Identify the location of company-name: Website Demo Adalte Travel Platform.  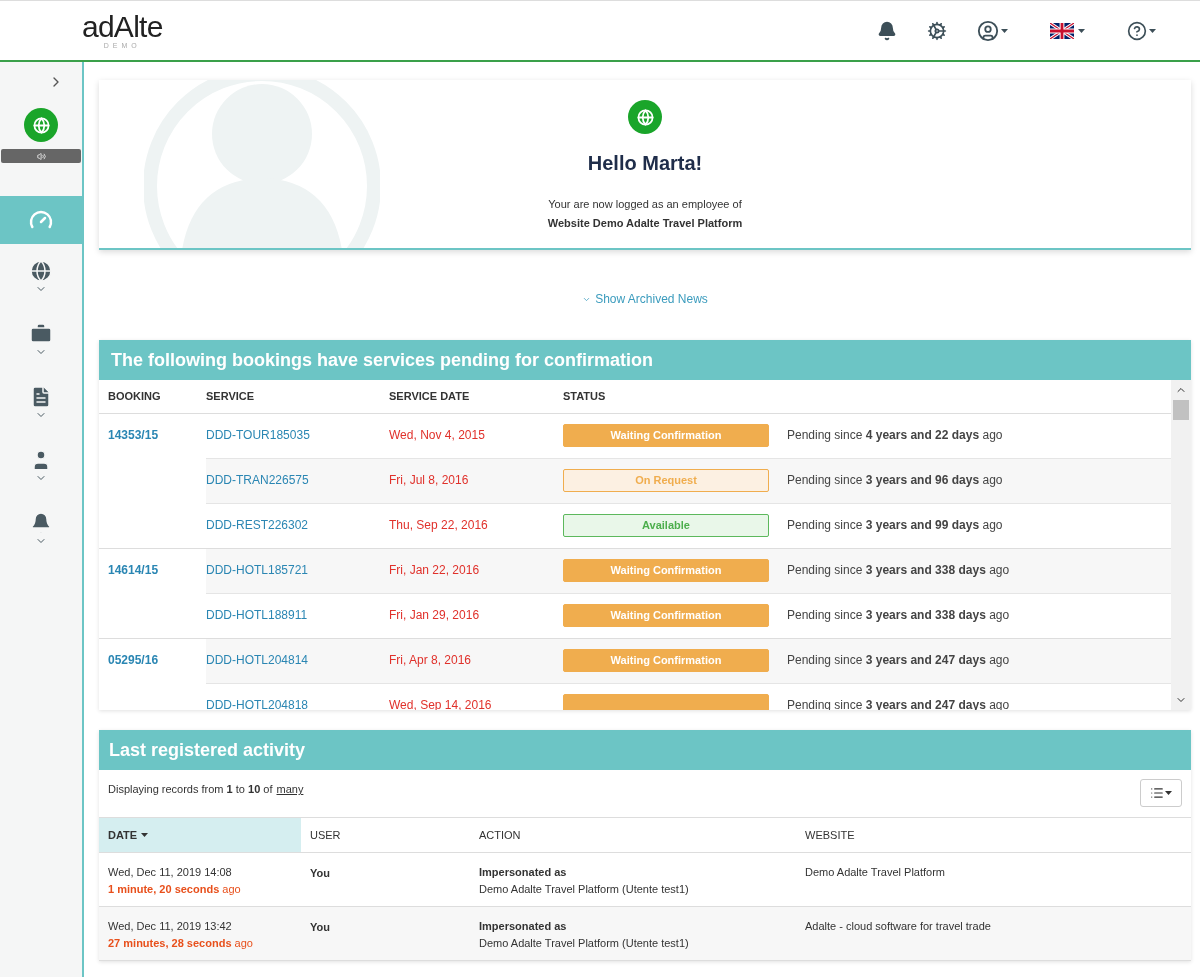
(645, 223).